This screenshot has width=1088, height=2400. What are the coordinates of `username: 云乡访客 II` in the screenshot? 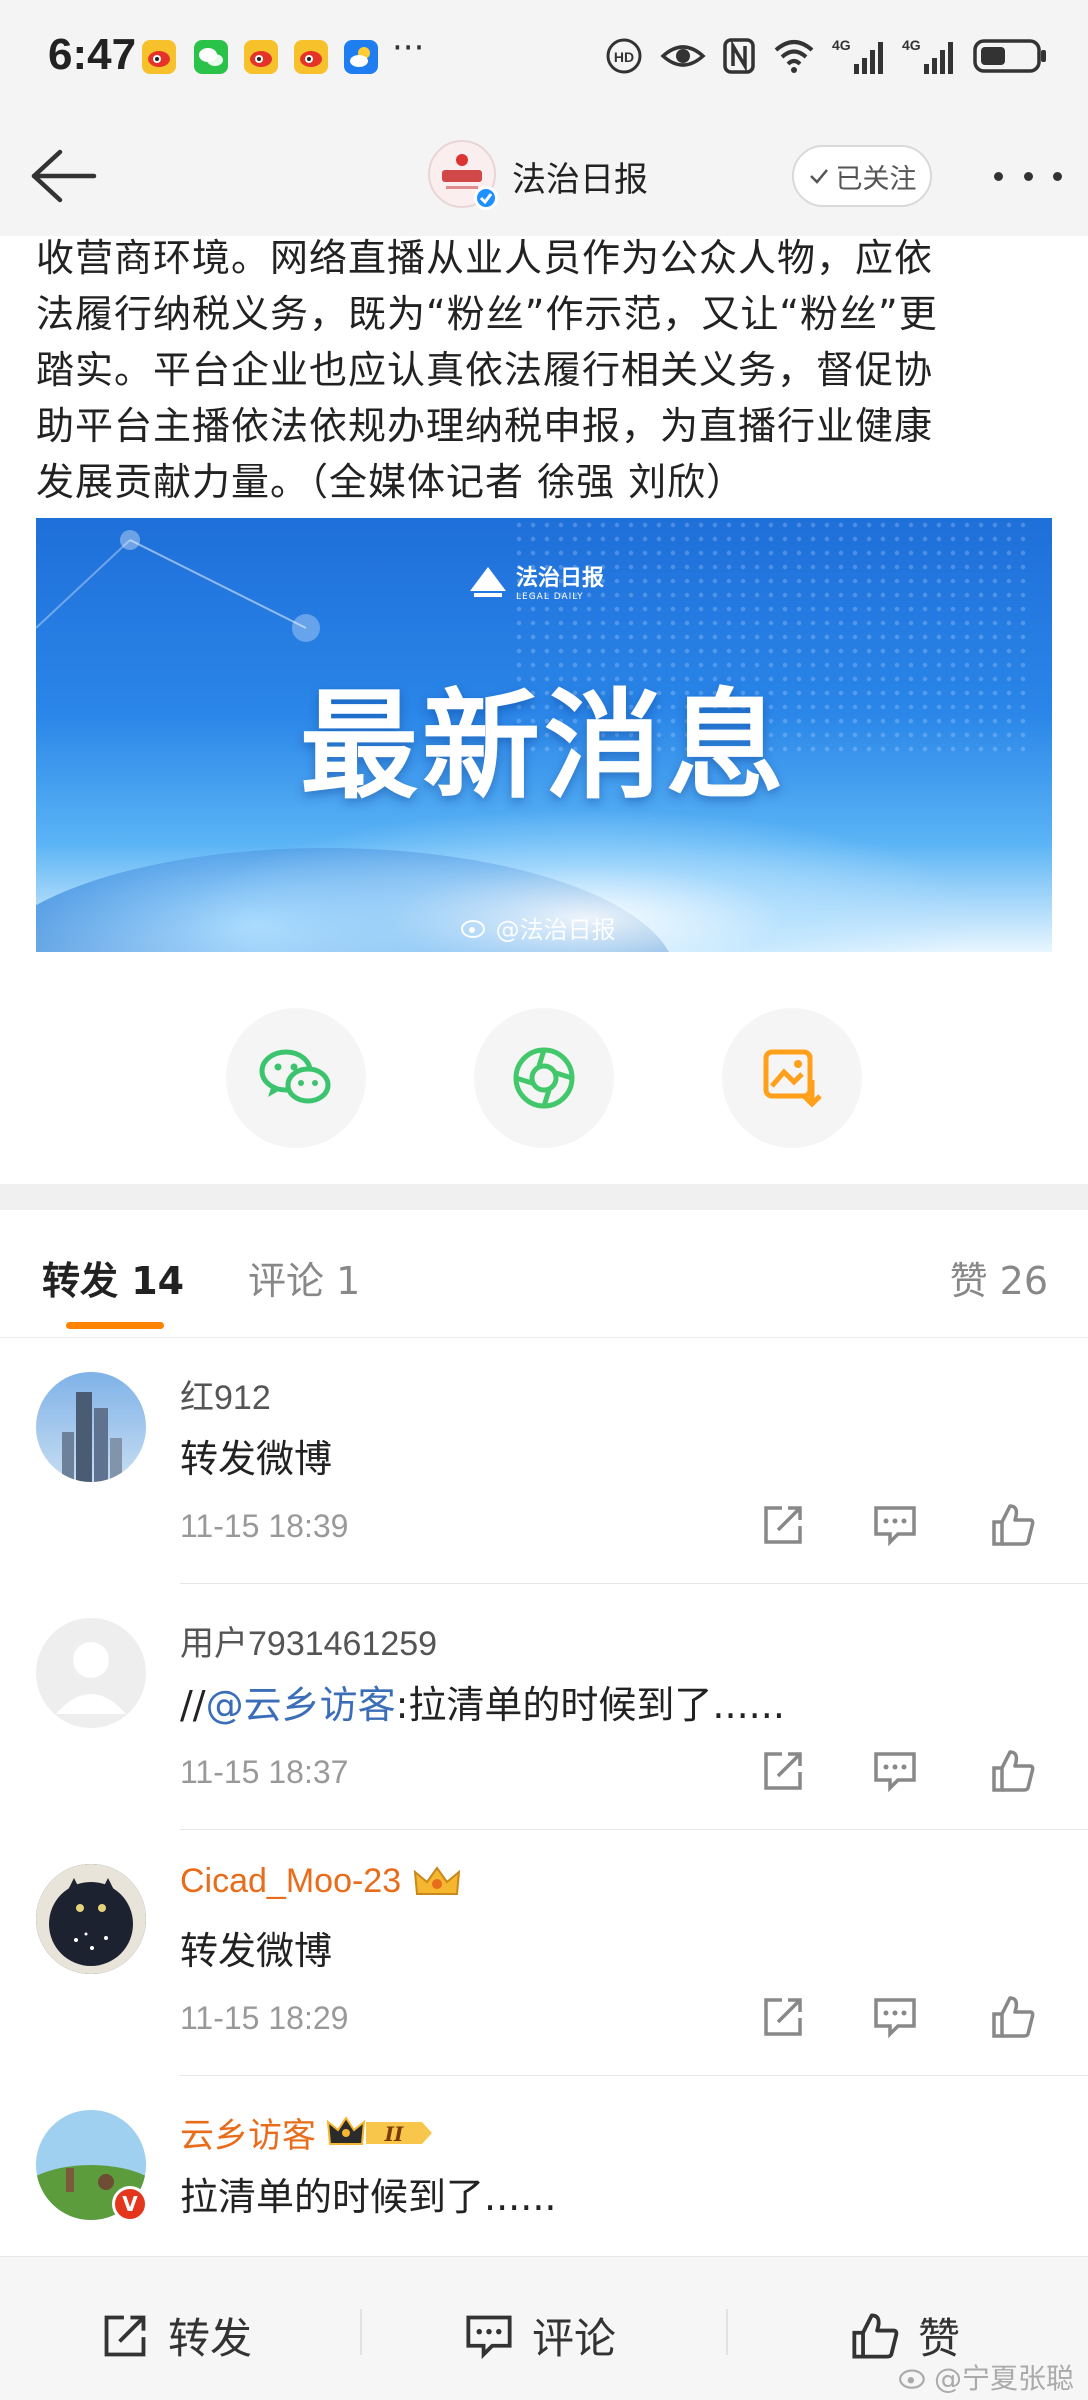 It's located at (308, 2132).